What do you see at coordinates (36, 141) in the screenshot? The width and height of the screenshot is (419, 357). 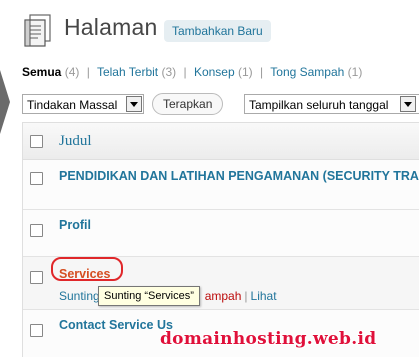 I see `select-all-checkbox` at bounding box center [36, 141].